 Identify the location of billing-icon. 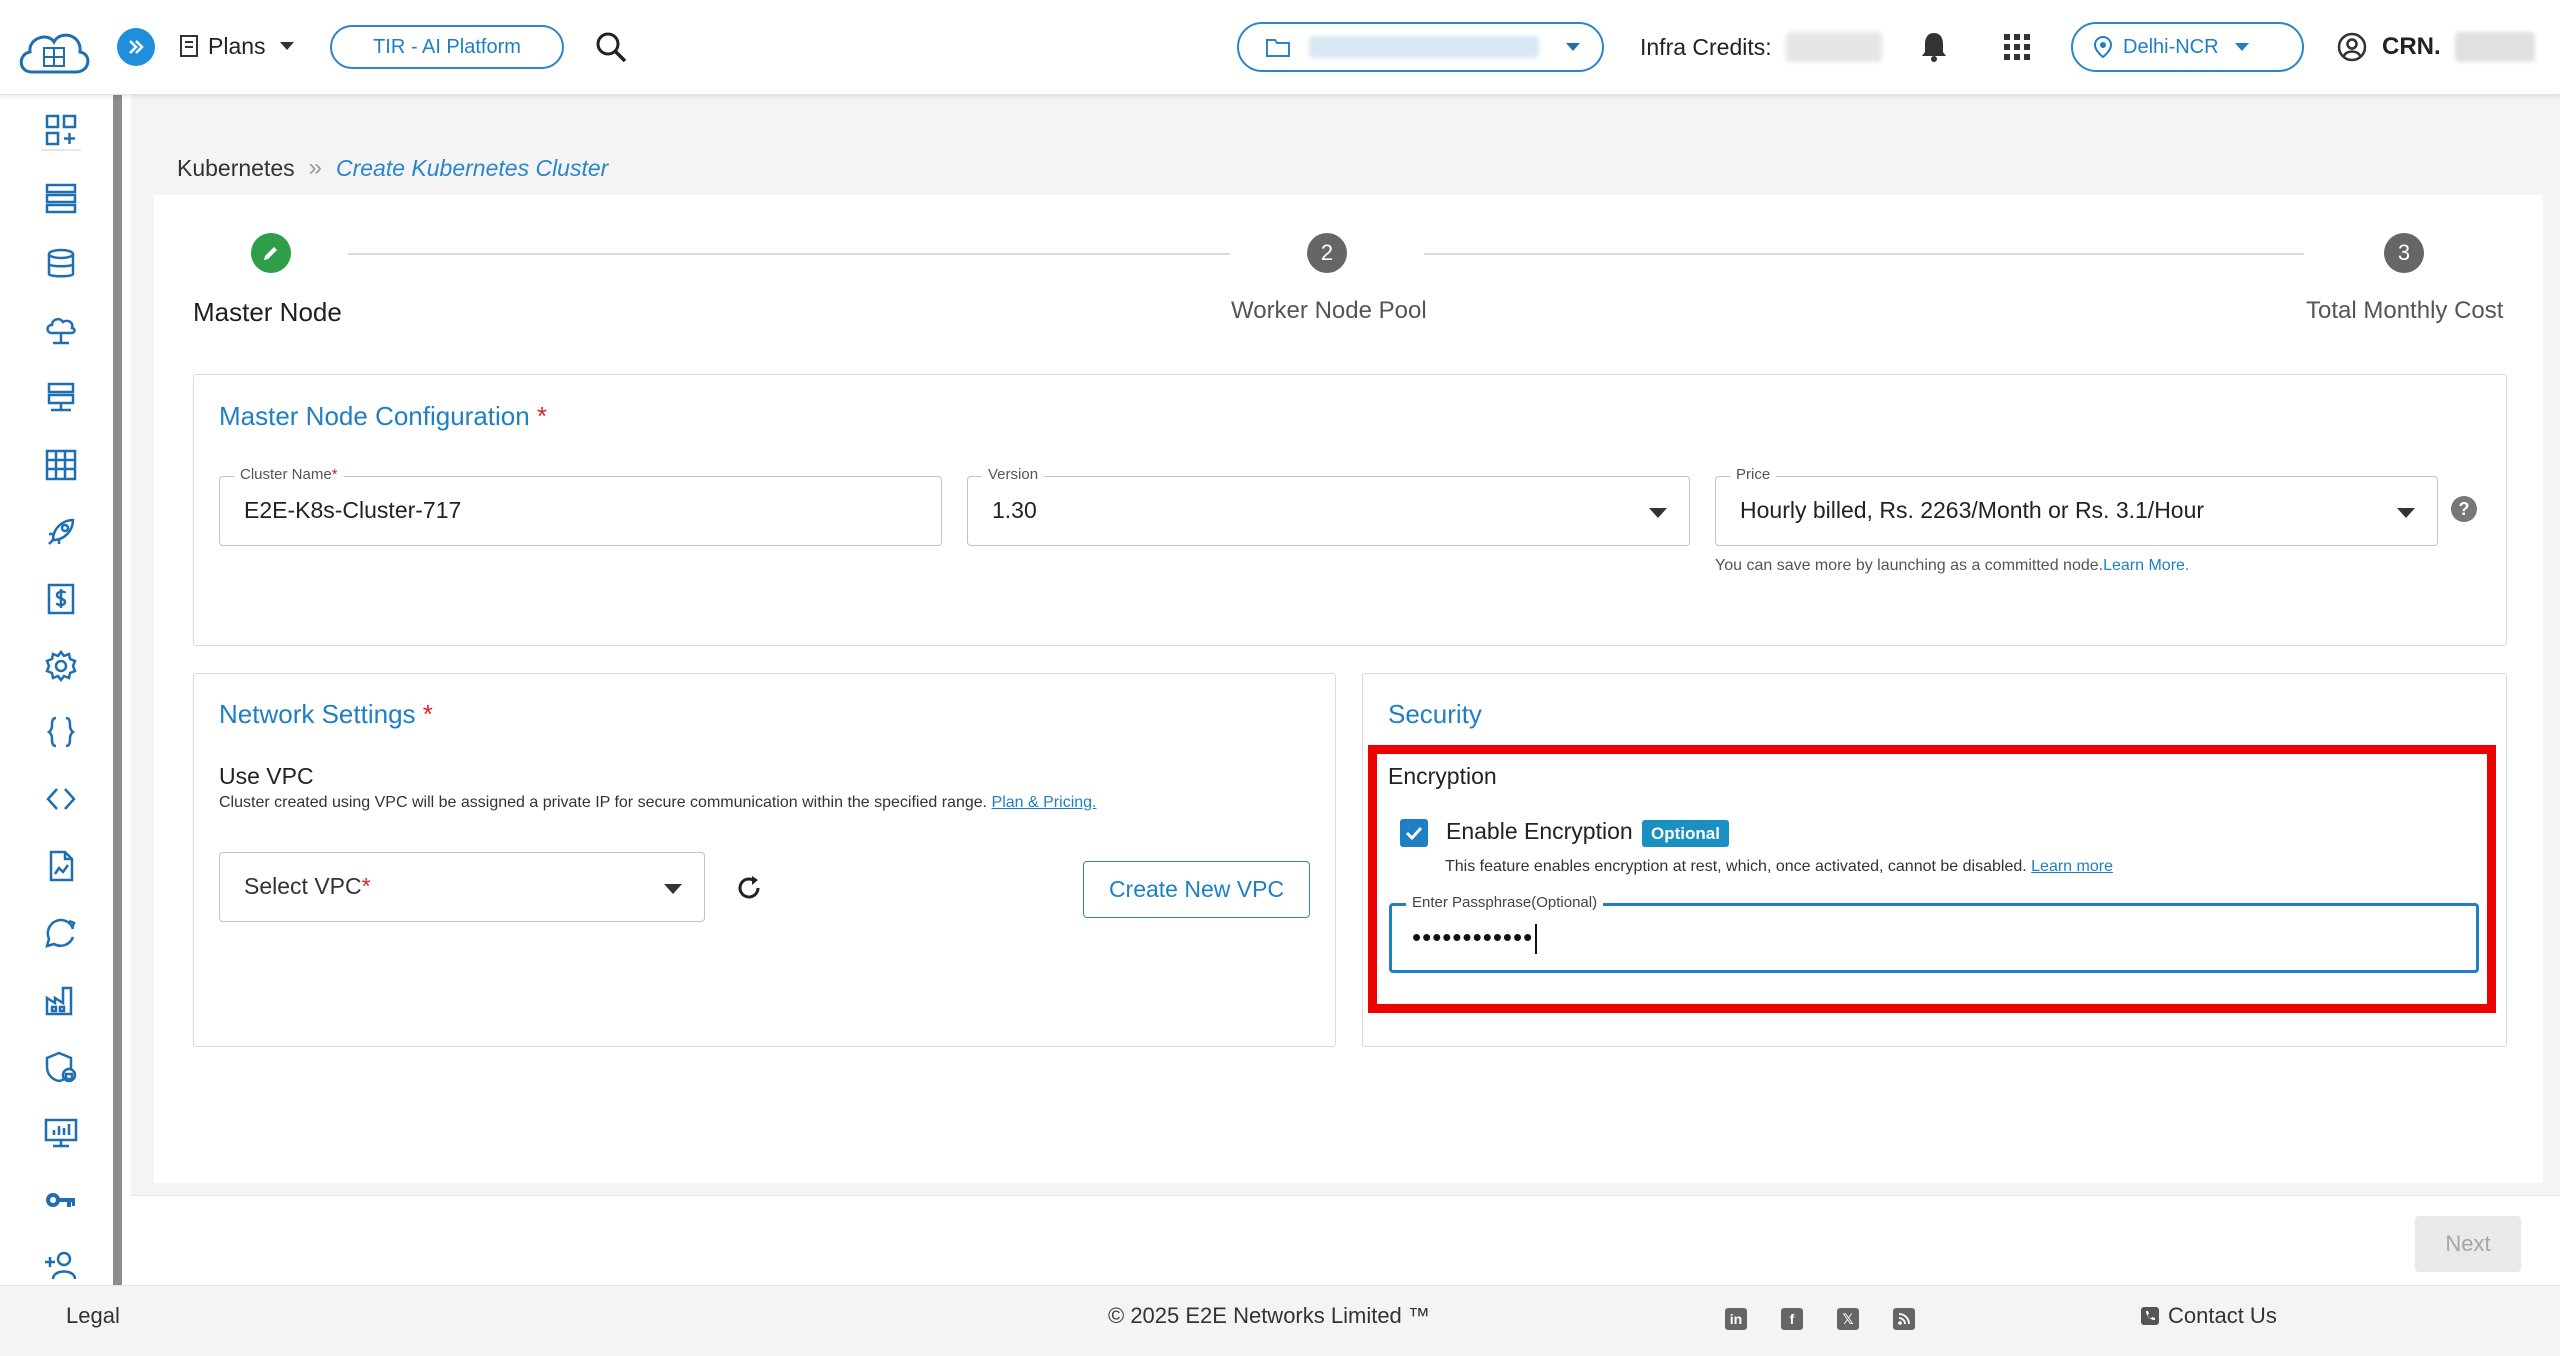
(61, 599).